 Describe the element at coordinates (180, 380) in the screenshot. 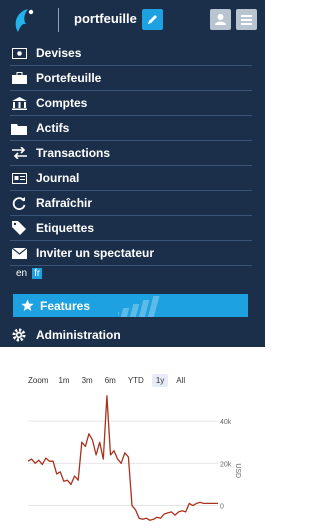

I see `zoom-all-button: All` at that location.